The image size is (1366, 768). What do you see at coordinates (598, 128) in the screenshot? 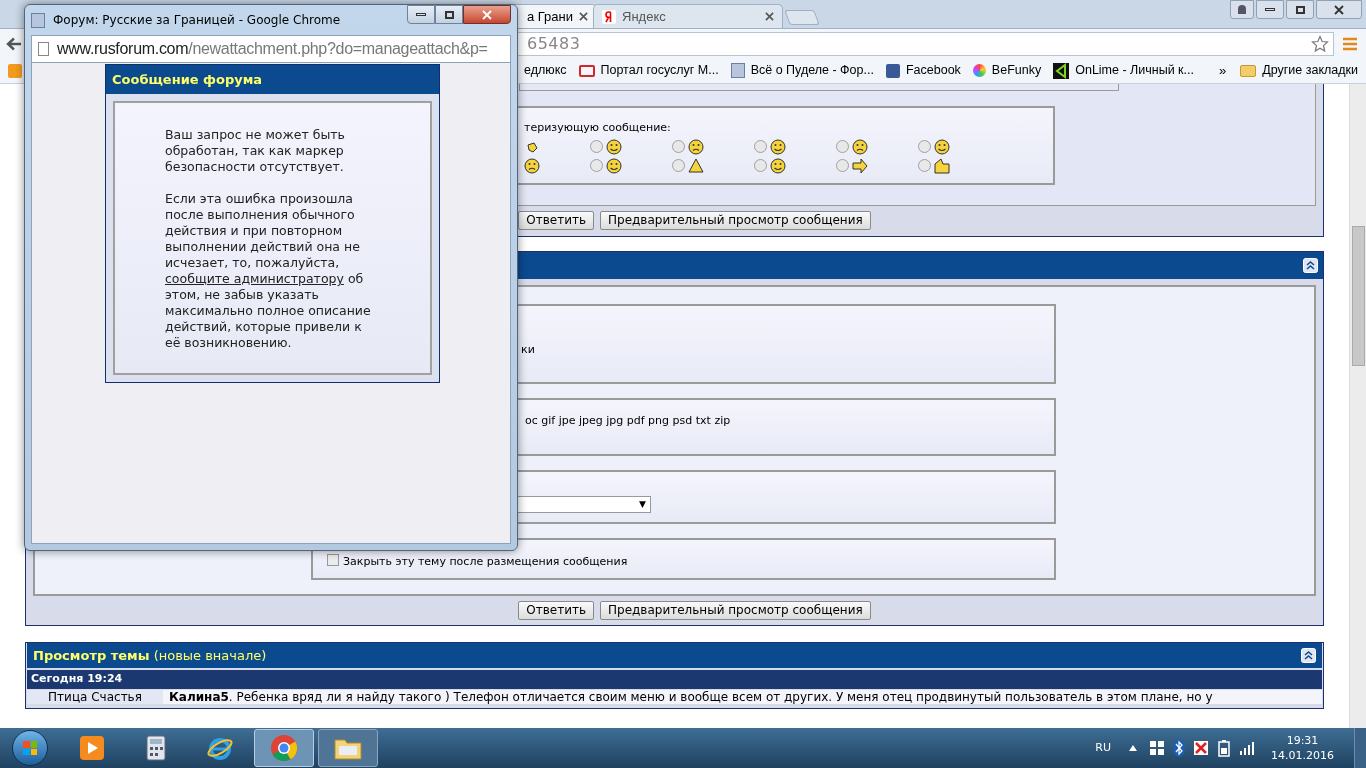
I see `fieldset-label: теризующую сообщение:` at bounding box center [598, 128].